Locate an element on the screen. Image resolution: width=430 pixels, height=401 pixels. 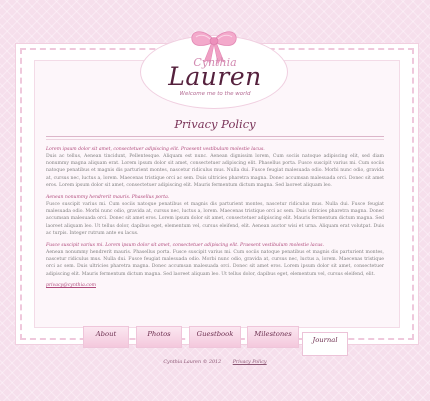
nav-guestbook: Guestbook is located at coordinates (215, 337).